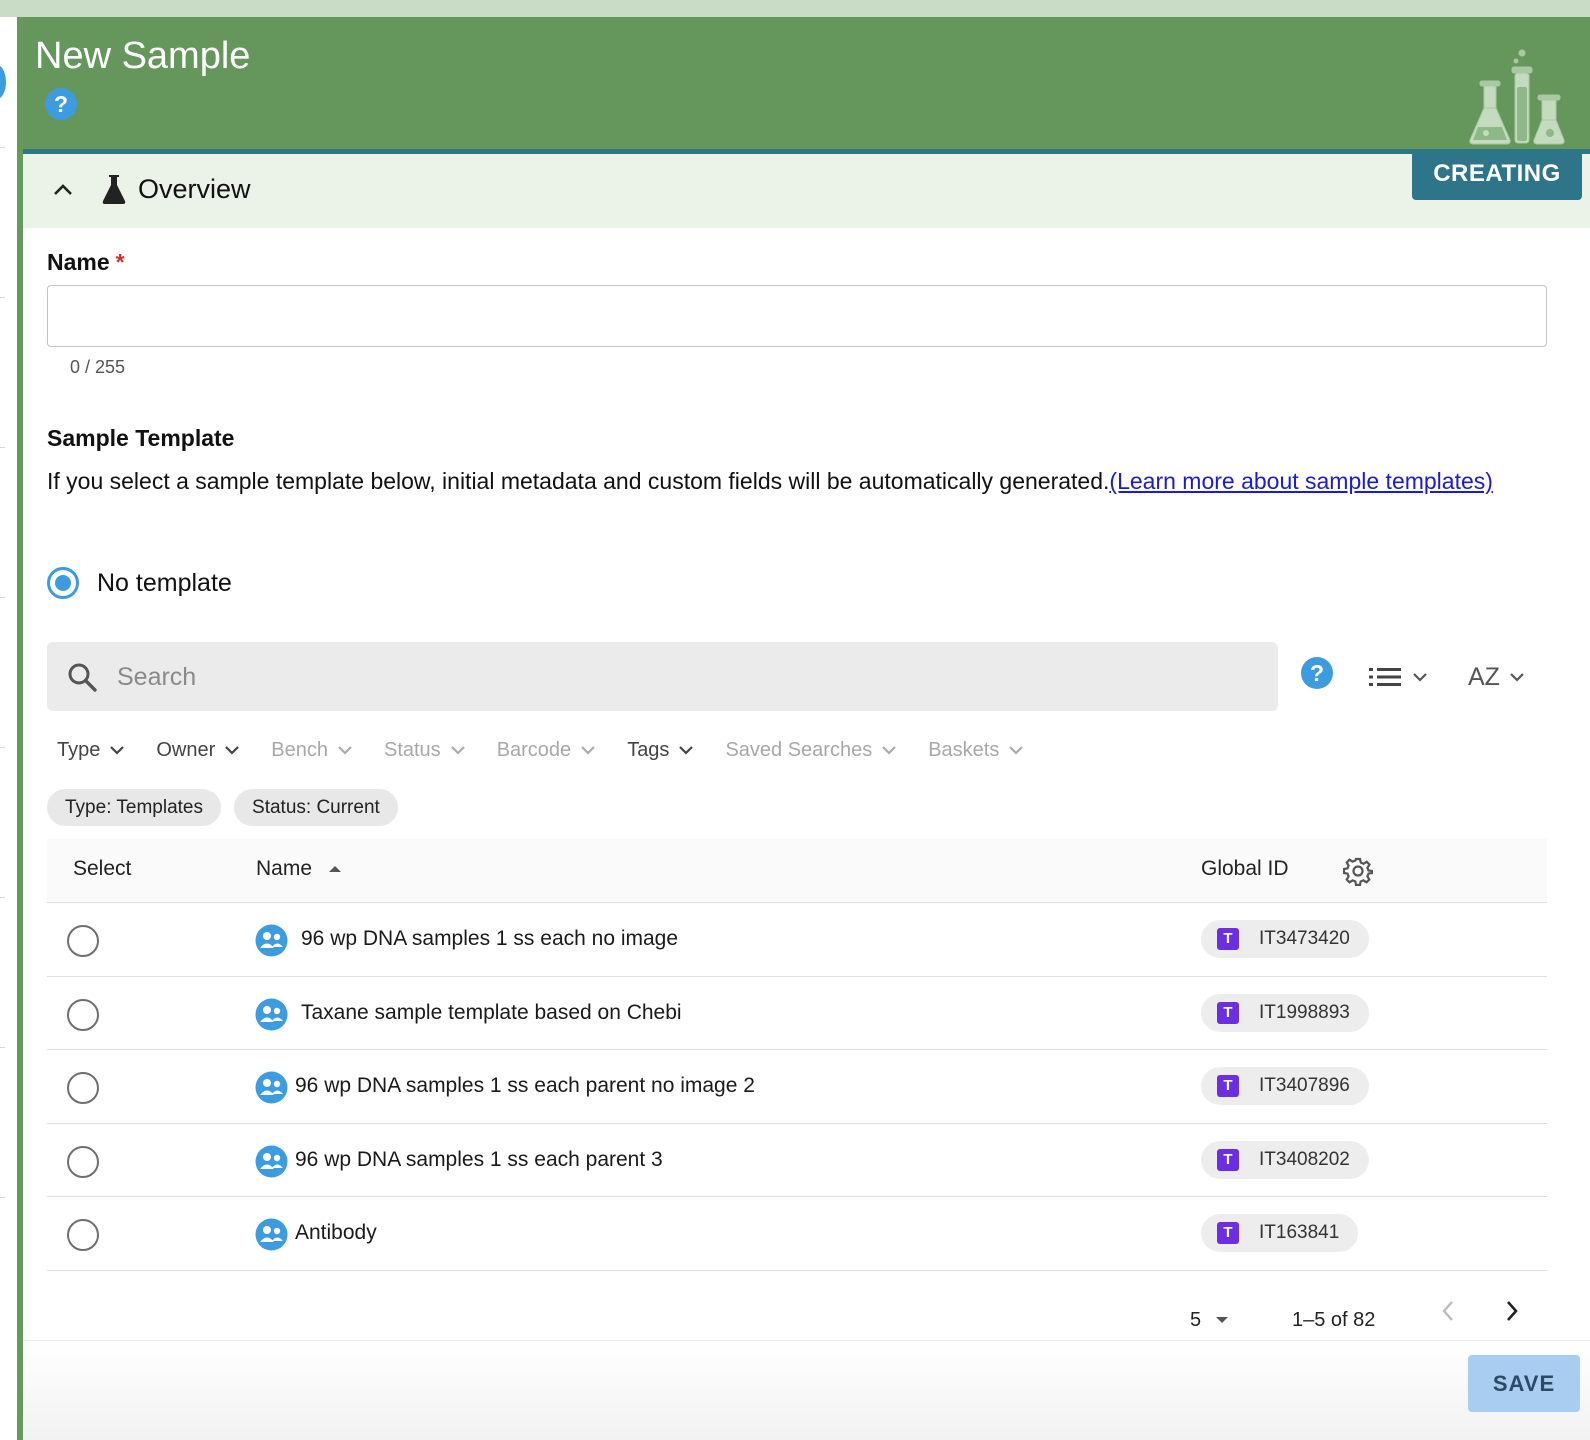 Image resolution: width=1590 pixels, height=1440 pixels. What do you see at coordinates (336, 1233) in the screenshot?
I see `template-name: Antibody` at bounding box center [336, 1233].